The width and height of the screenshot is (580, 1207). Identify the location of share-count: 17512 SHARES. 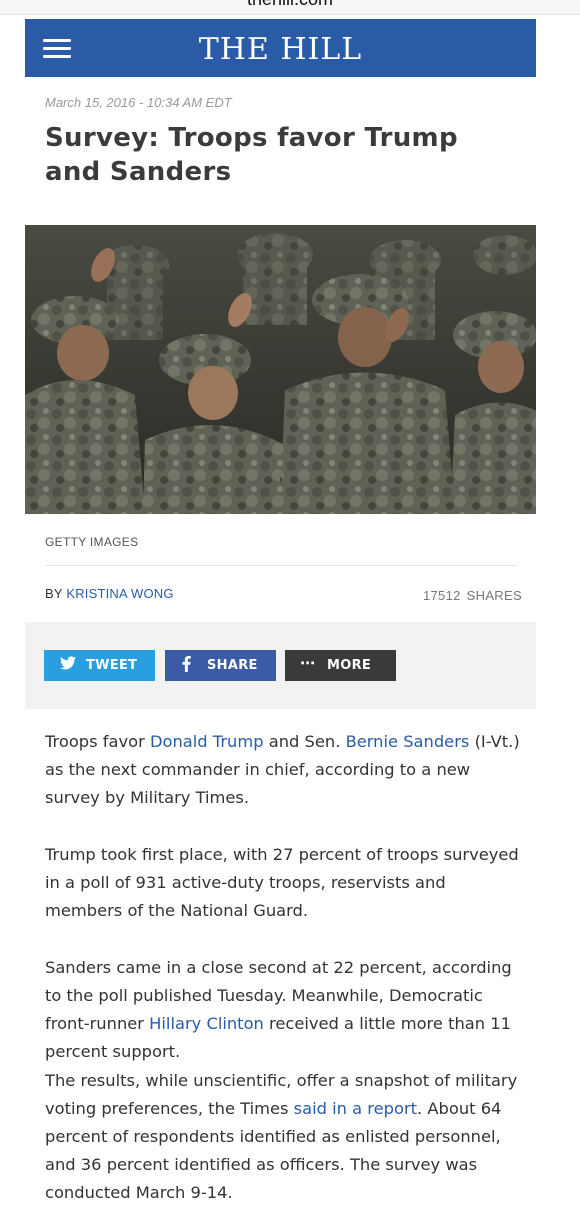
(472, 595).